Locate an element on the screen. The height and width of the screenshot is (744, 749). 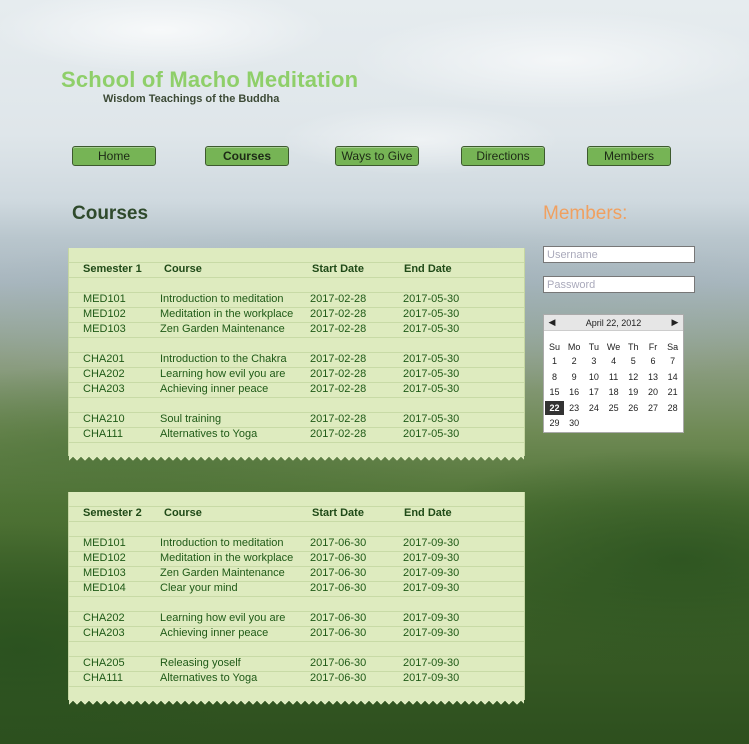
password-field is located at coordinates (619, 284).